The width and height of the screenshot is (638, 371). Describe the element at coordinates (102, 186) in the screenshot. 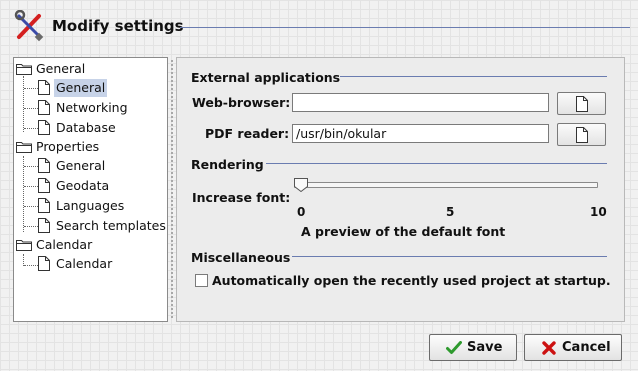

I see `tree-item-geodata: Geodata` at that location.